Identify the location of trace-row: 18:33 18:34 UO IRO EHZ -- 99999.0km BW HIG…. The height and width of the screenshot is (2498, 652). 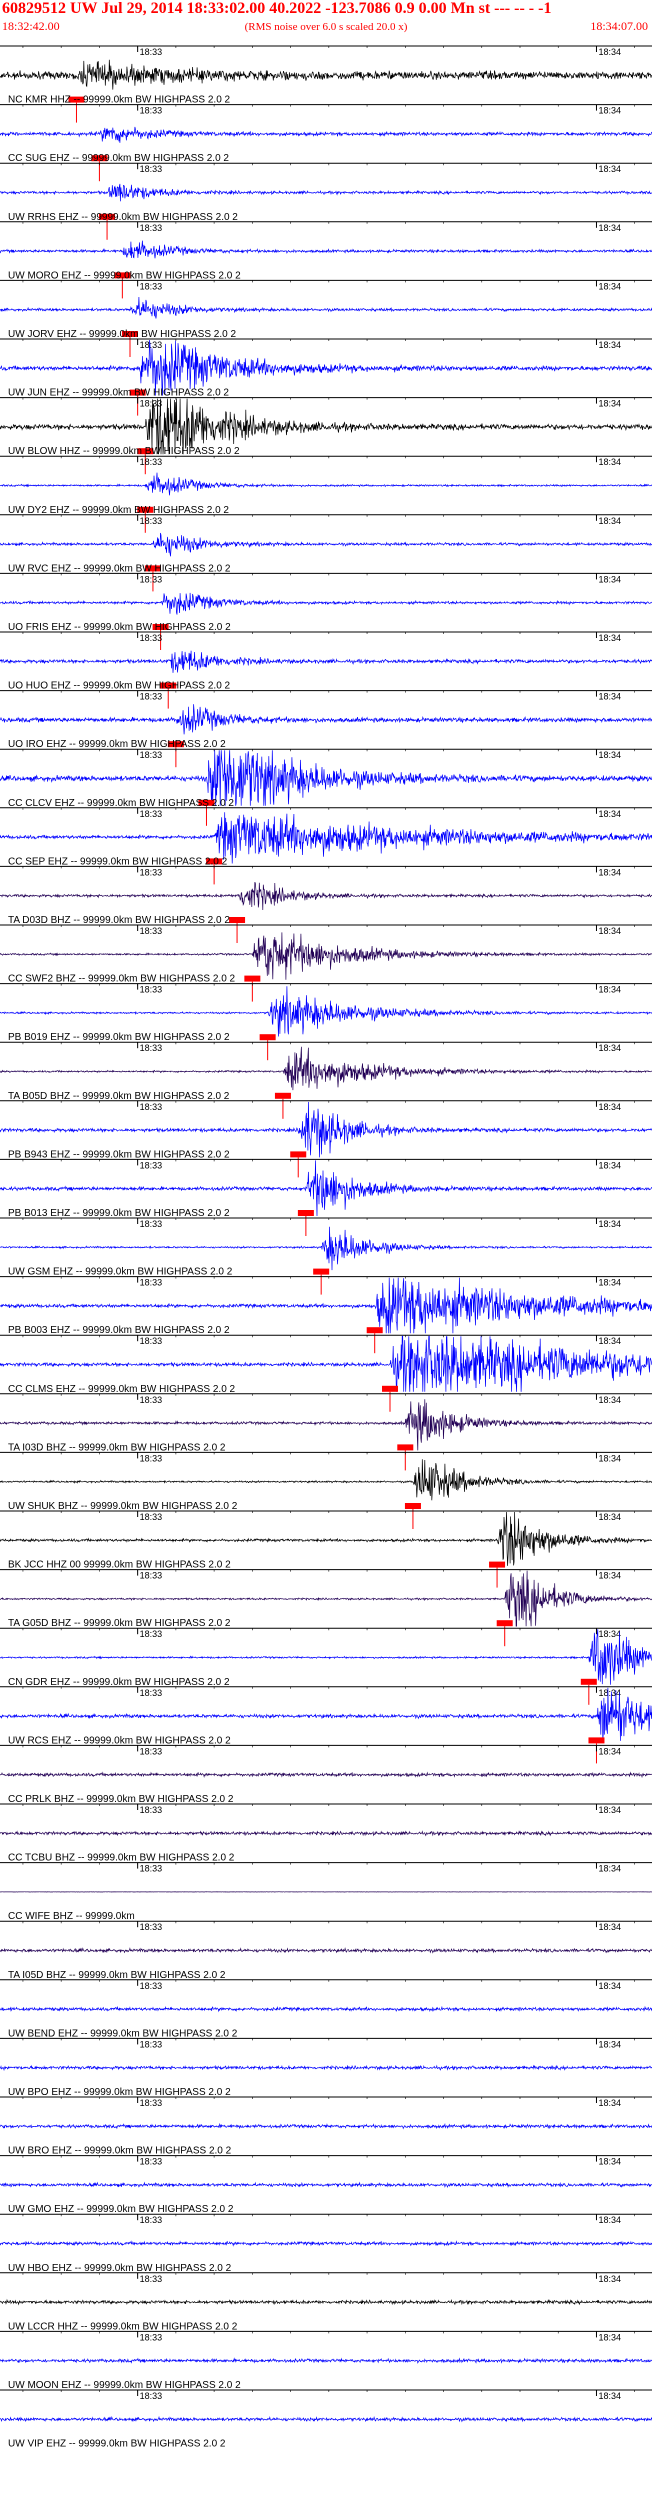
(326, 729).